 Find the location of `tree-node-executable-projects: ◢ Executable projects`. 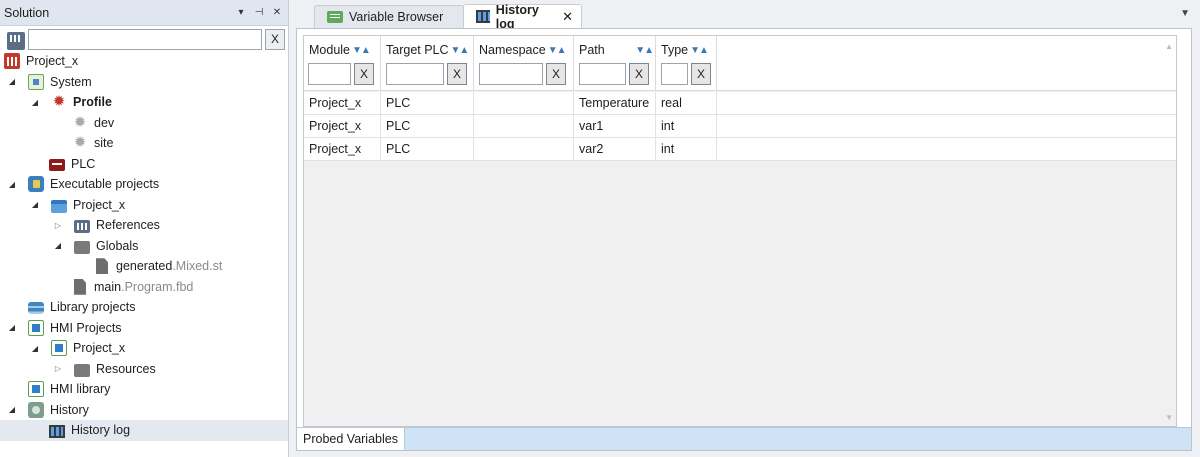

tree-node-executable-projects: ◢ Executable projects is located at coordinates (144, 184).